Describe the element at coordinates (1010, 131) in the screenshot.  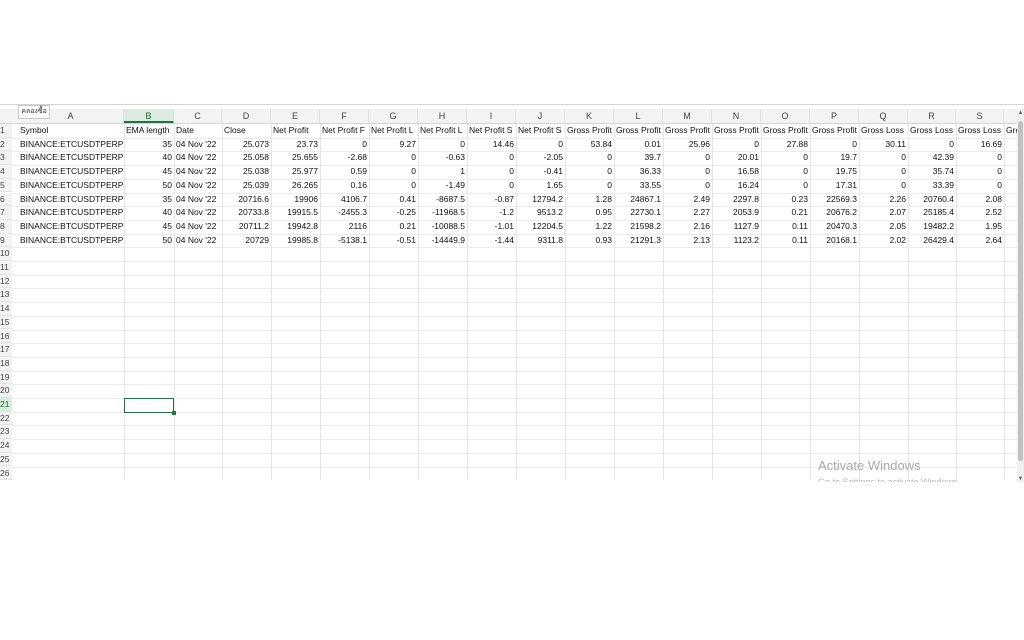
I see `header-cell: Gro` at that location.